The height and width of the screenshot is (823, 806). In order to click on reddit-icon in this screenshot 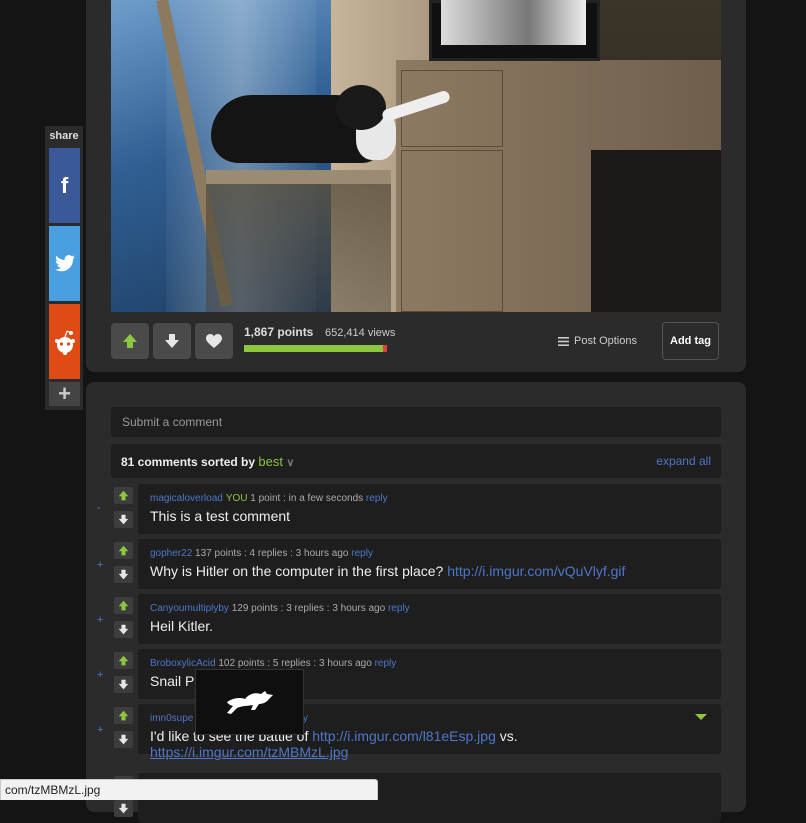, I will do `click(64, 342)`.